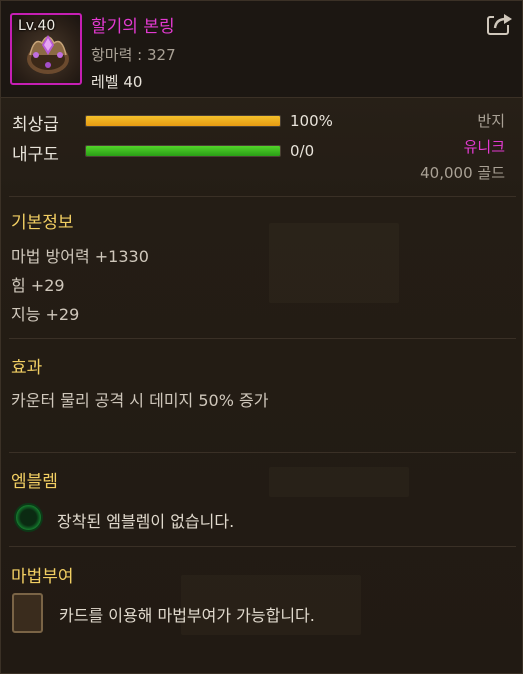 The width and height of the screenshot is (523, 674). What do you see at coordinates (117, 82) in the screenshot?
I see `item-level: 레벨 40` at bounding box center [117, 82].